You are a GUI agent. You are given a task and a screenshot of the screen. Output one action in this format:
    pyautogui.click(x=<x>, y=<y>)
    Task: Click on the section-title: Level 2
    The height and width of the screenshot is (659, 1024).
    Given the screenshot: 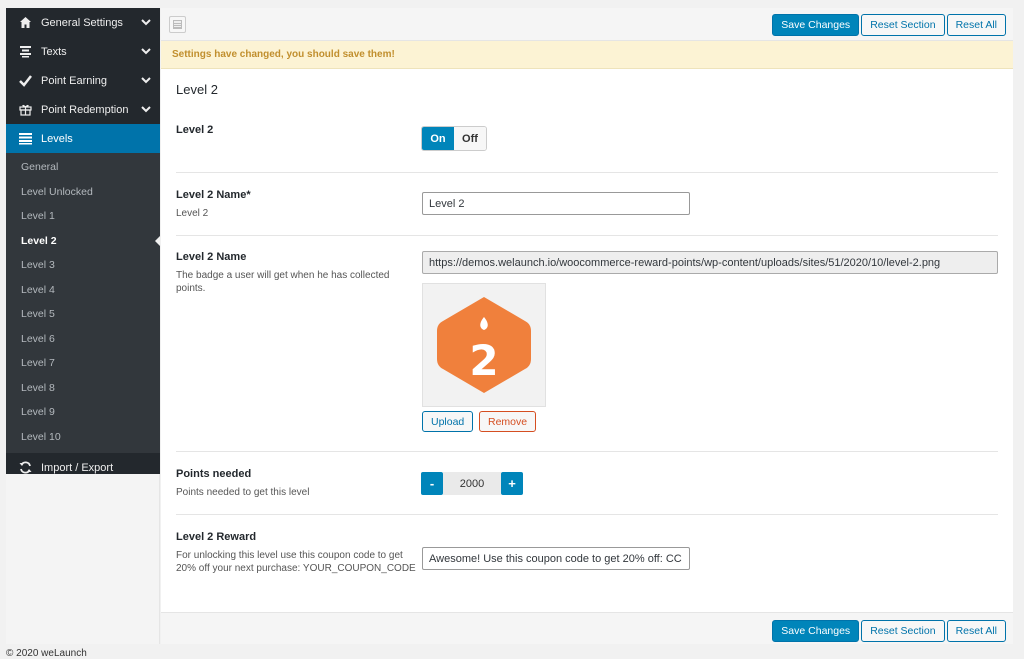 What is the action you would take?
    pyautogui.click(x=197, y=89)
    